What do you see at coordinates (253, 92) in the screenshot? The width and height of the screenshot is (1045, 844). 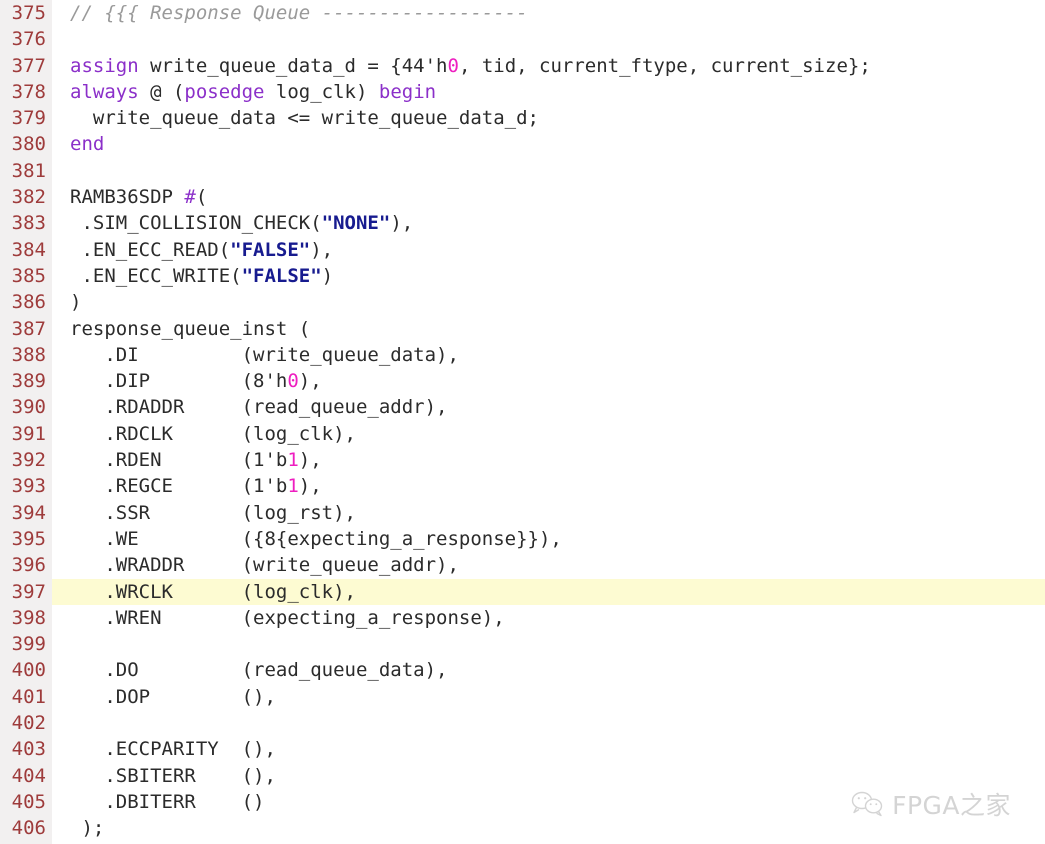 I see `line-text: always @ (posedge log_clk) begin` at bounding box center [253, 92].